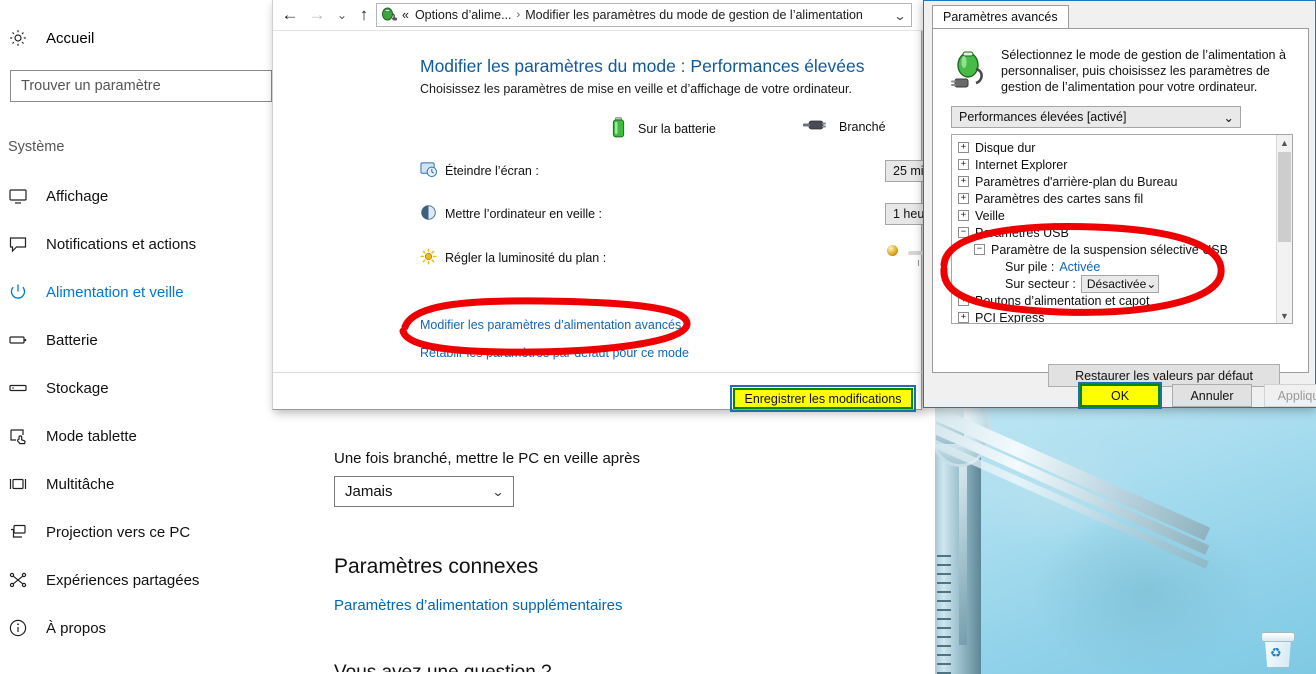 The width and height of the screenshot is (1316, 674). I want to click on tree-row-label: Paramètres d'arrière-plan du Bureau, so click(1076, 181).